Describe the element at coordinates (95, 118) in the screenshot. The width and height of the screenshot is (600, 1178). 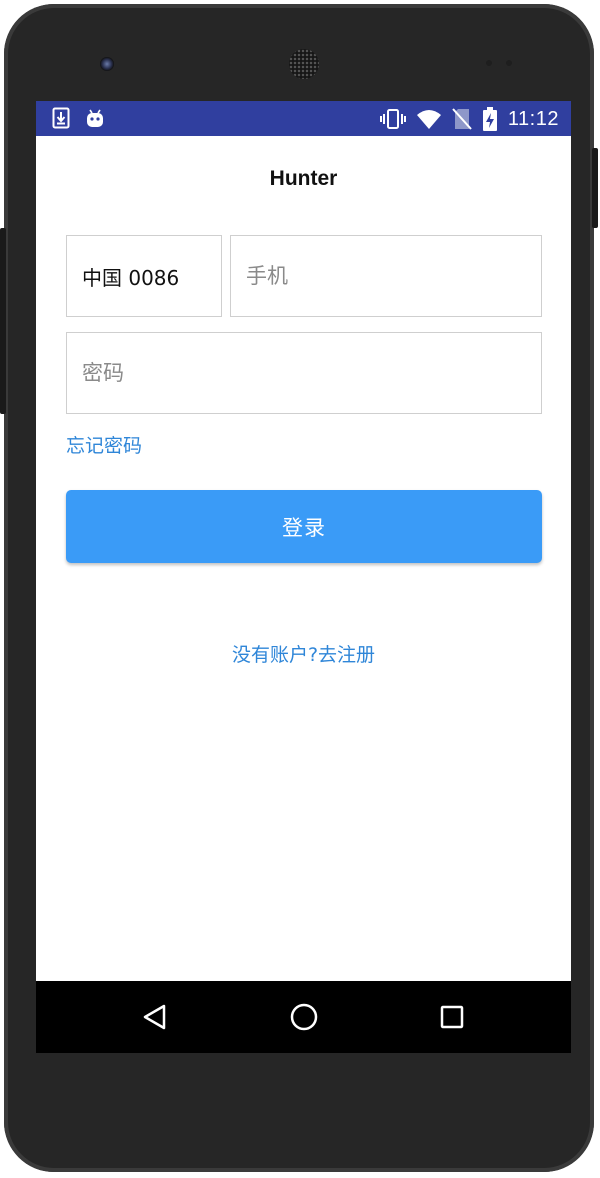
I see `android-icon` at that location.